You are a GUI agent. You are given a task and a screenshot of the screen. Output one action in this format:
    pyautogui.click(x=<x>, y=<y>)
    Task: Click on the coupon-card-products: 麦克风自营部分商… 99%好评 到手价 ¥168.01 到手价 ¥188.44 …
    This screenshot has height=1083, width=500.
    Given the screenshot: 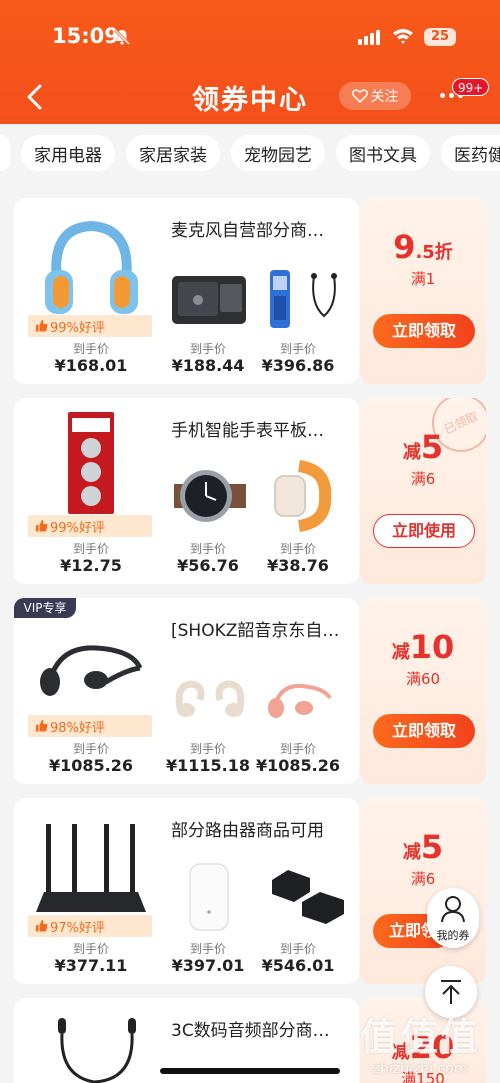 What is the action you would take?
    pyautogui.click(x=186, y=291)
    